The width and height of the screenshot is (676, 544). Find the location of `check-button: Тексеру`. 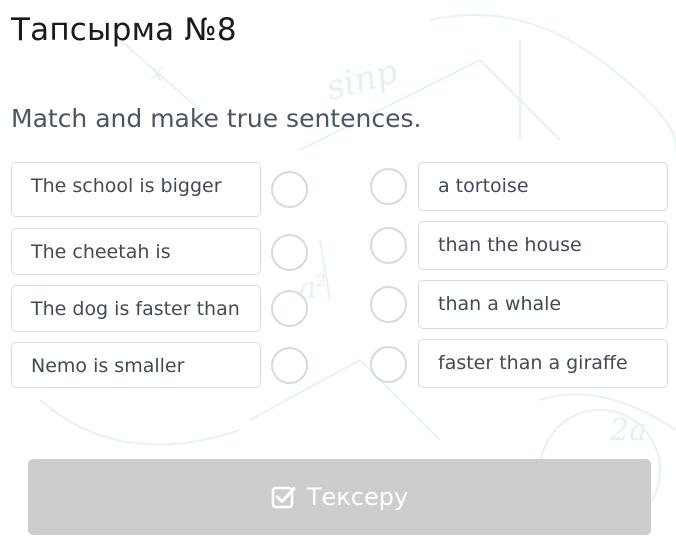

check-button: Тексеру is located at coordinates (339, 497).